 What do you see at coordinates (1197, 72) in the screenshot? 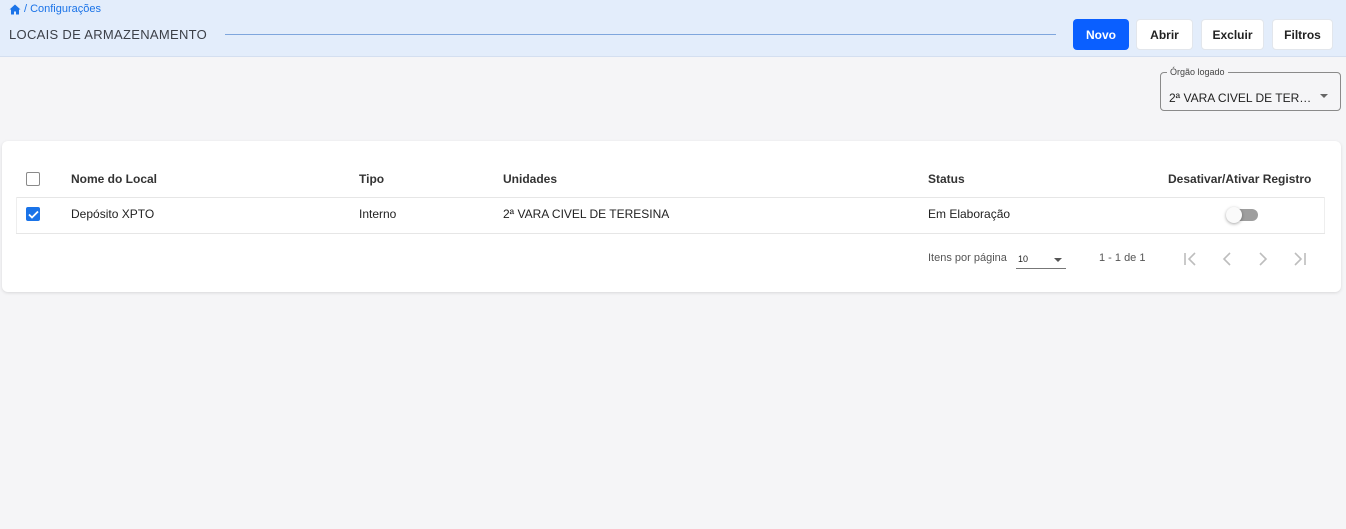
I see `orgao-logado-label: Órgão logado` at bounding box center [1197, 72].